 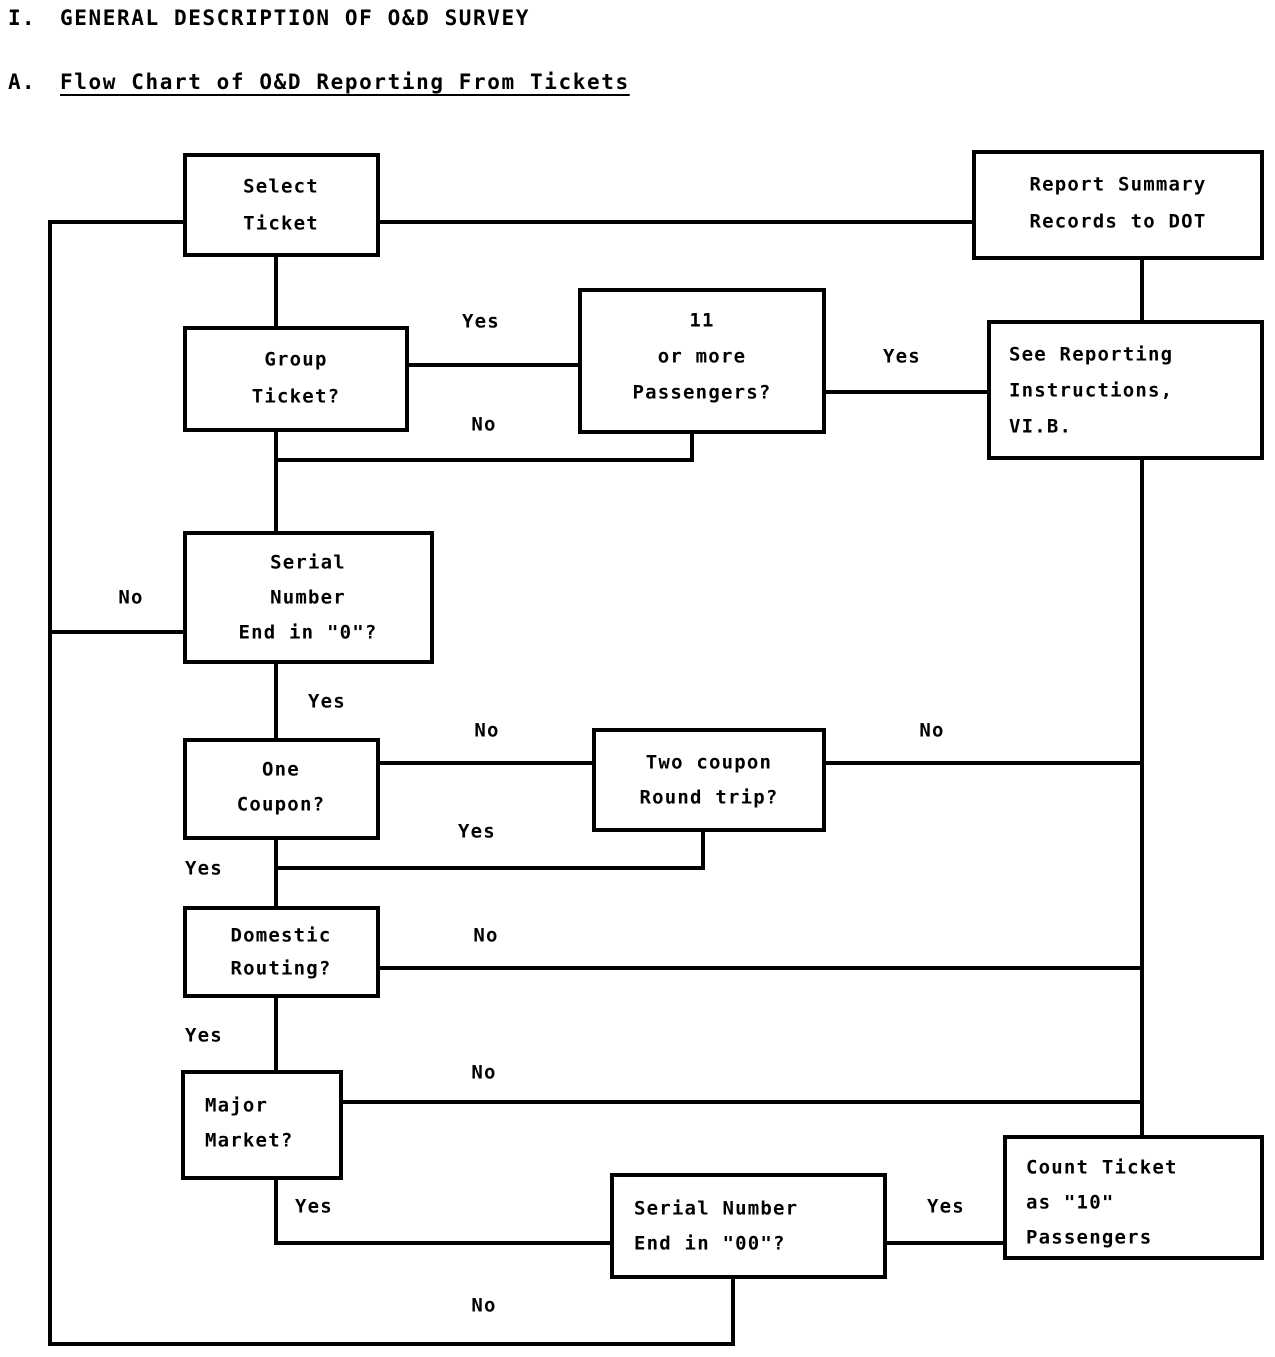 I want to click on node-two-coupon-line-2: Round trip?, so click(x=708, y=798).